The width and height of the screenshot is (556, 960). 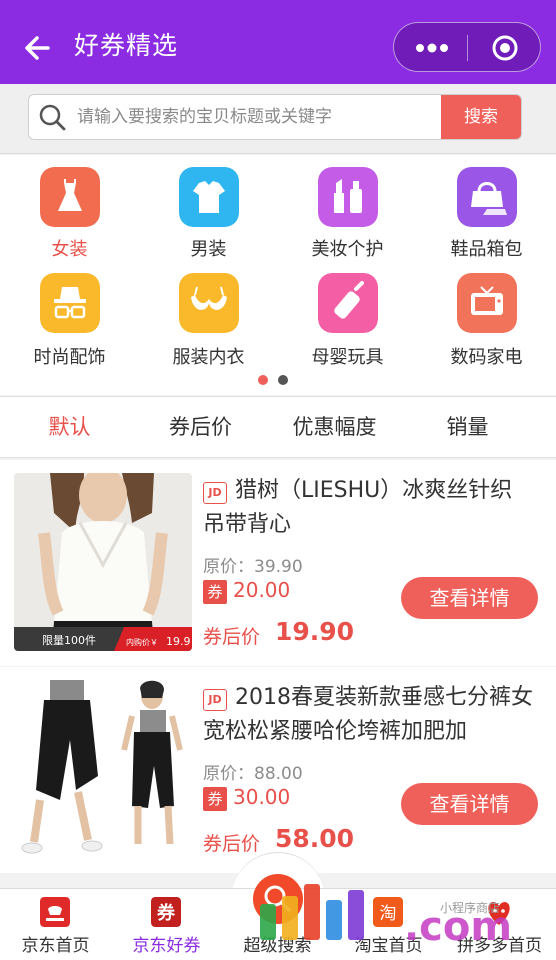 I want to click on category-cosmetics: 美妆个护, so click(x=347, y=222).